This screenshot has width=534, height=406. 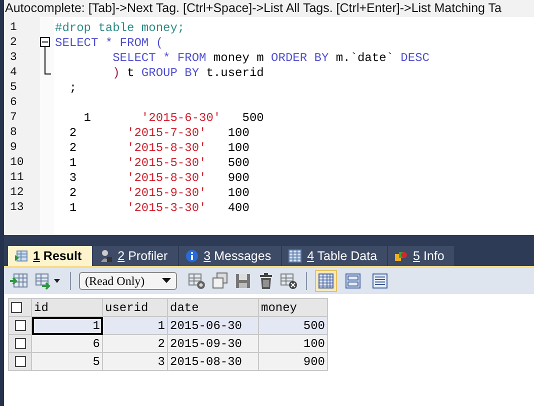 I want to click on line-number: 13, so click(x=17, y=207).